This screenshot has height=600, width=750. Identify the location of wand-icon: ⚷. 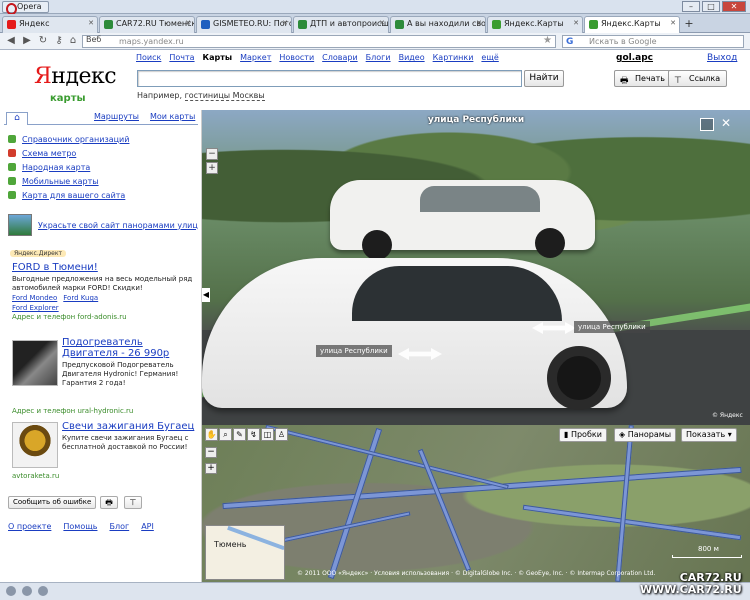
(59, 41).